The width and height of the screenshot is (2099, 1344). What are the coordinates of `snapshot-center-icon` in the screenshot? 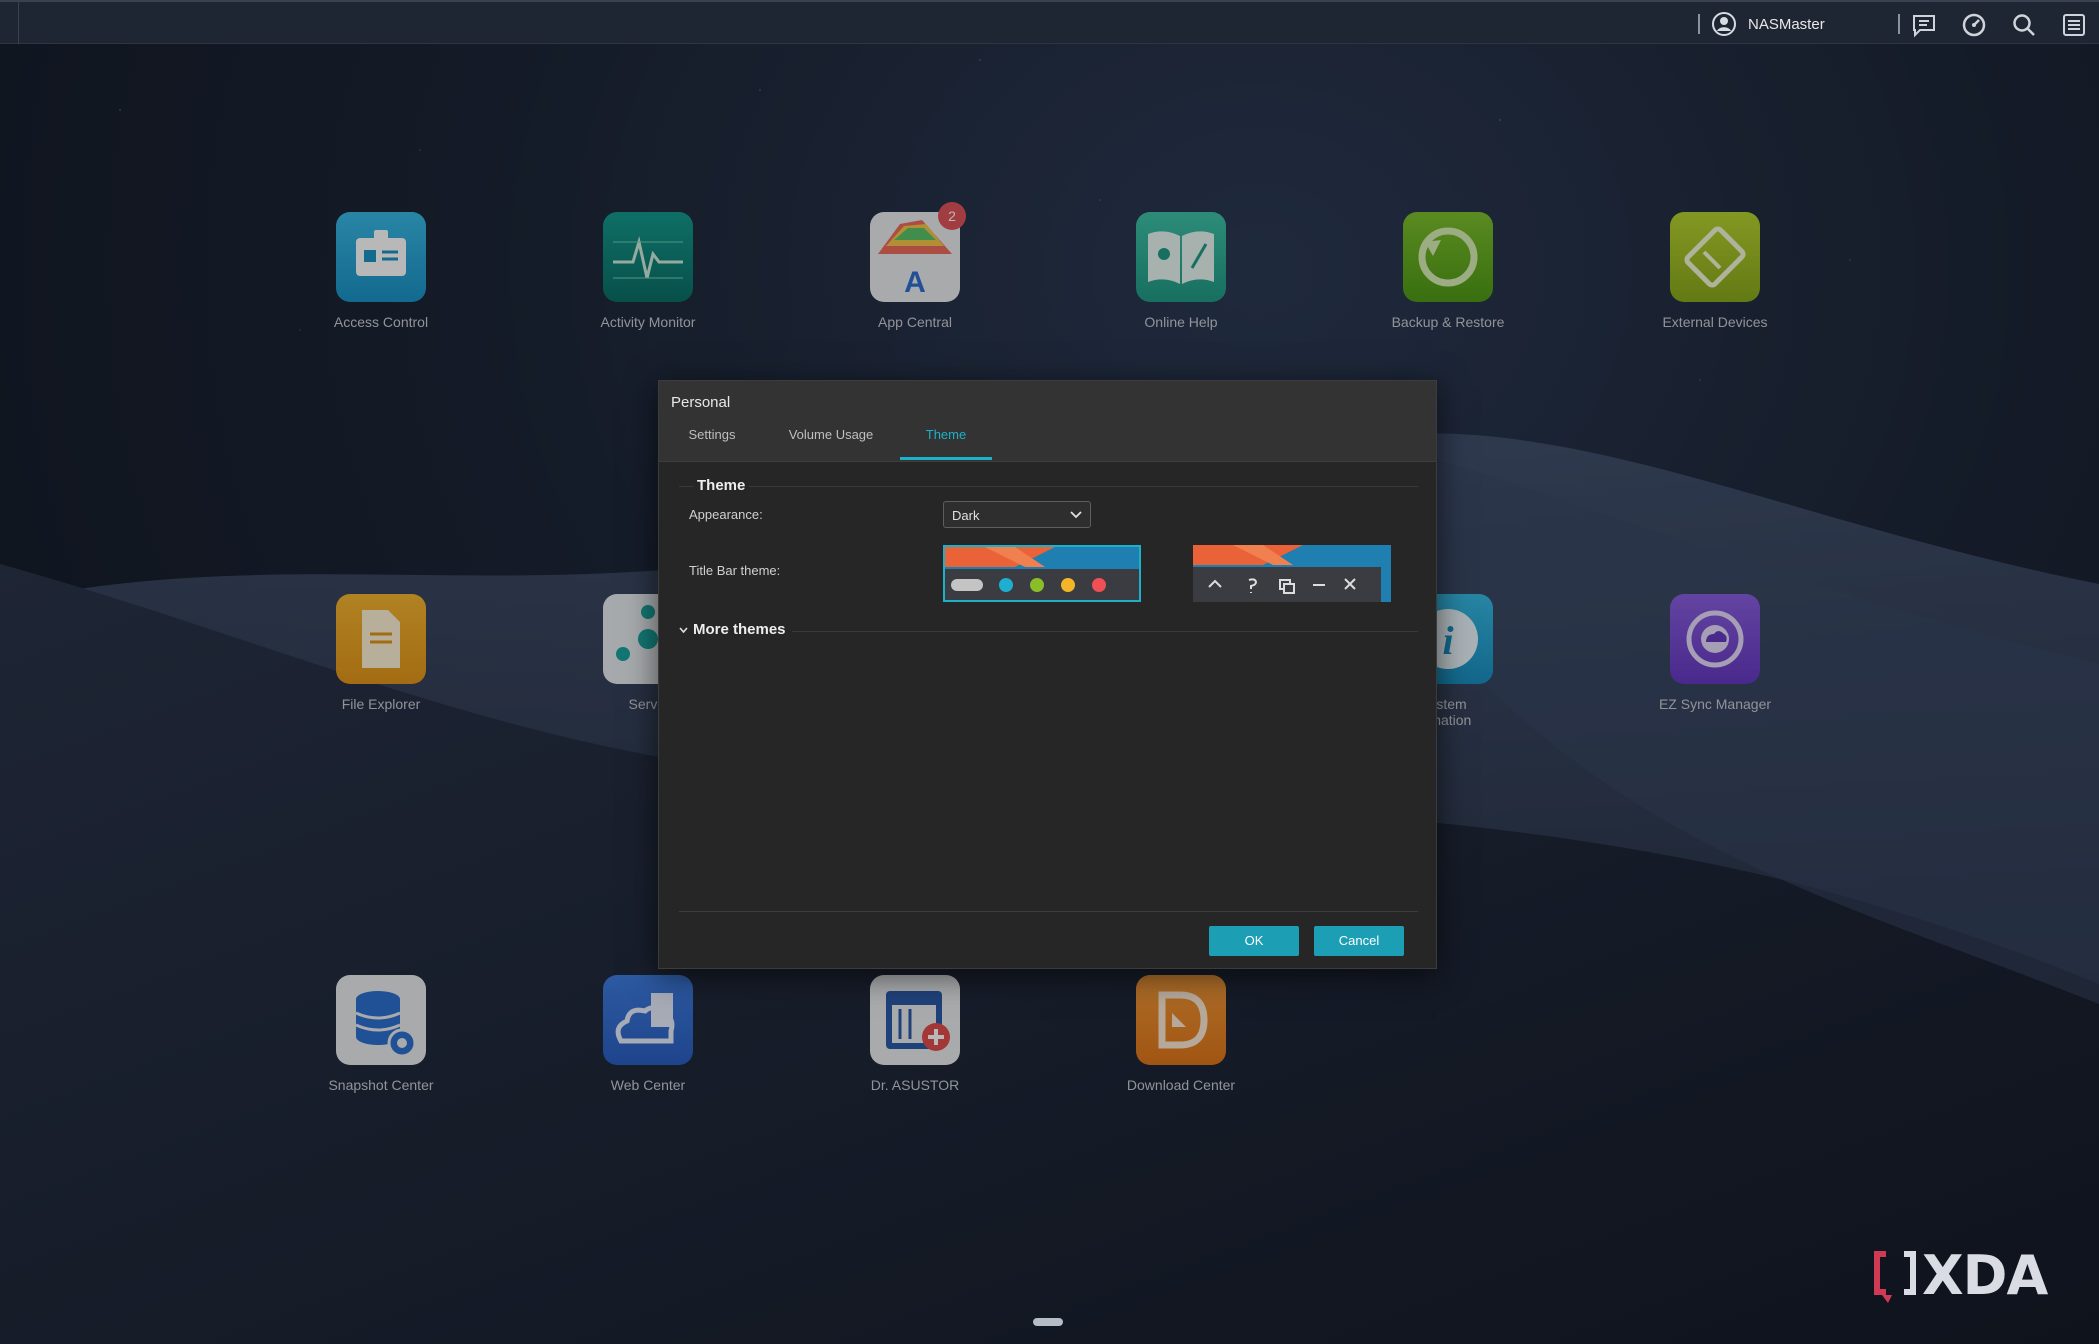 It's located at (381, 1020).